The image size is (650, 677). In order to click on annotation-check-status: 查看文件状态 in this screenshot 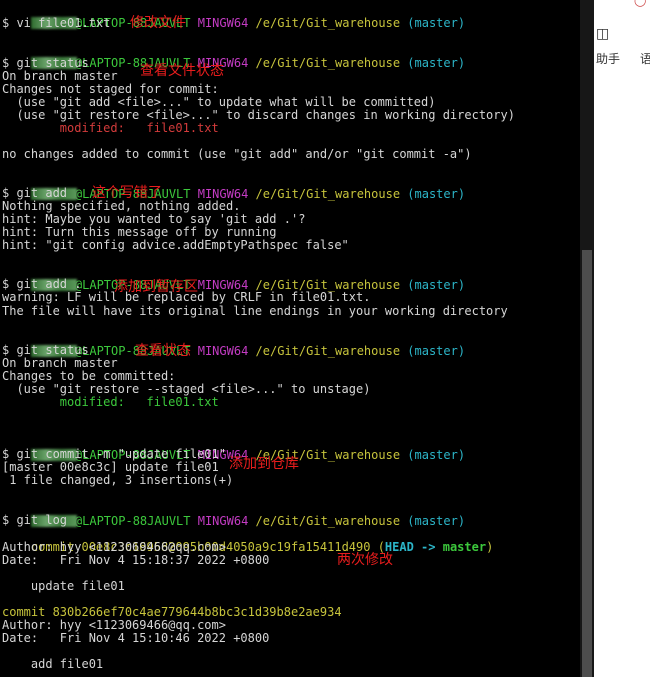, I will do `click(182, 71)`.